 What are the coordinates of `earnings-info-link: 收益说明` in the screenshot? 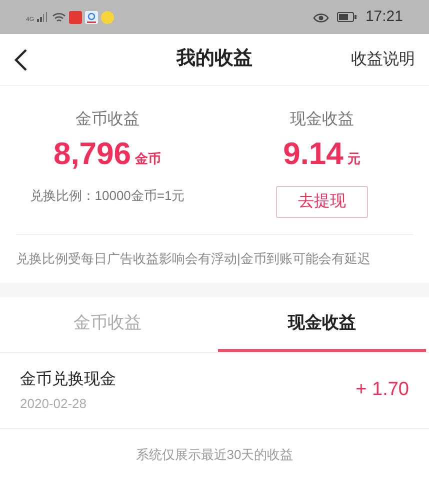 It's located at (383, 60).